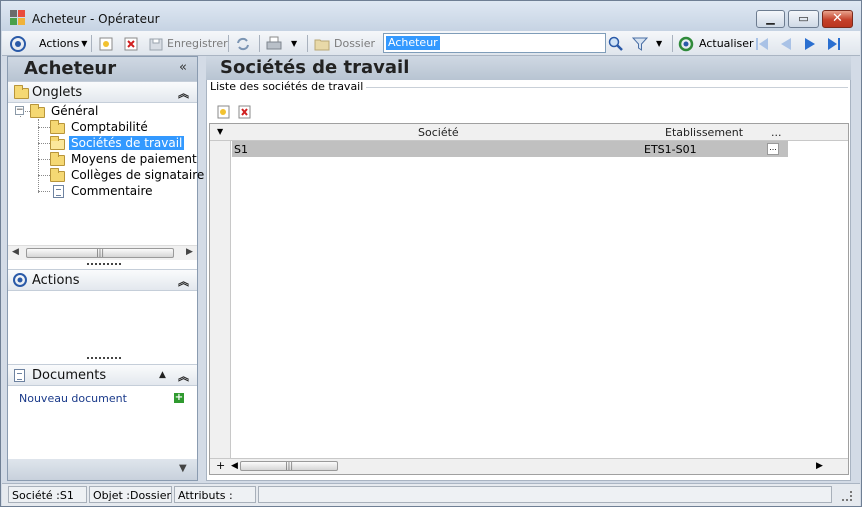 The width and height of the screenshot is (862, 507). I want to click on refresh-icon, so click(686, 44).